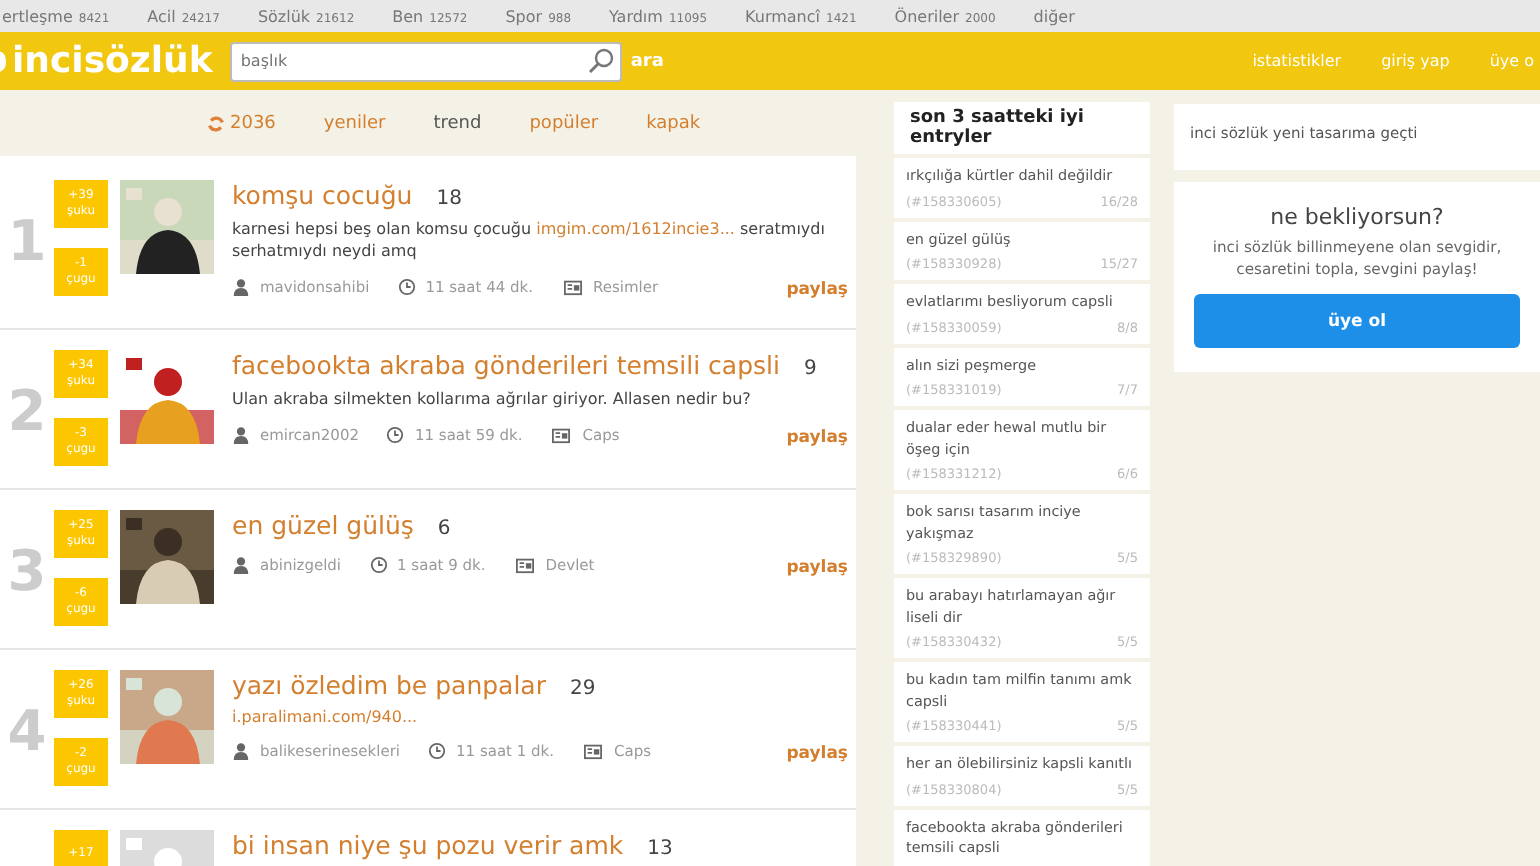 This screenshot has width=1540, height=866. Describe the element at coordinates (457, 123) in the screenshot. I see `feed-tab: trend` at that location.